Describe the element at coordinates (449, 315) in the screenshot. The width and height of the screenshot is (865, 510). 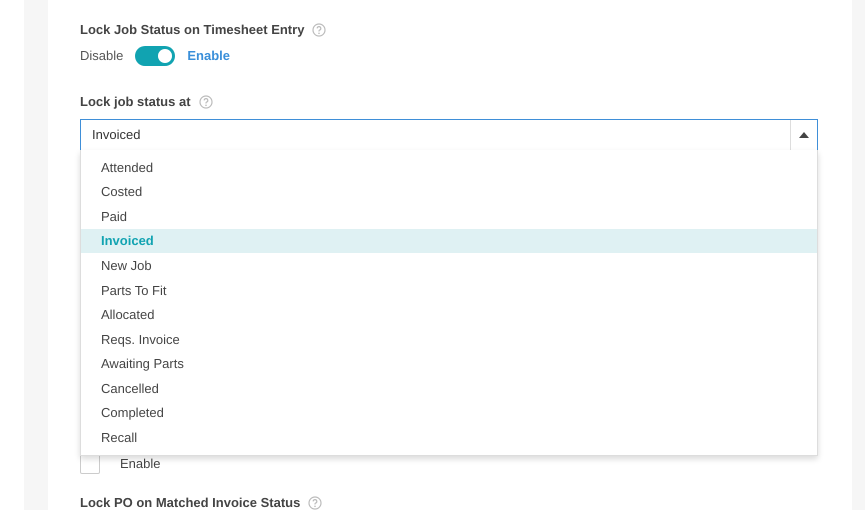
I see `dropdown-option: Allocated` at that location.